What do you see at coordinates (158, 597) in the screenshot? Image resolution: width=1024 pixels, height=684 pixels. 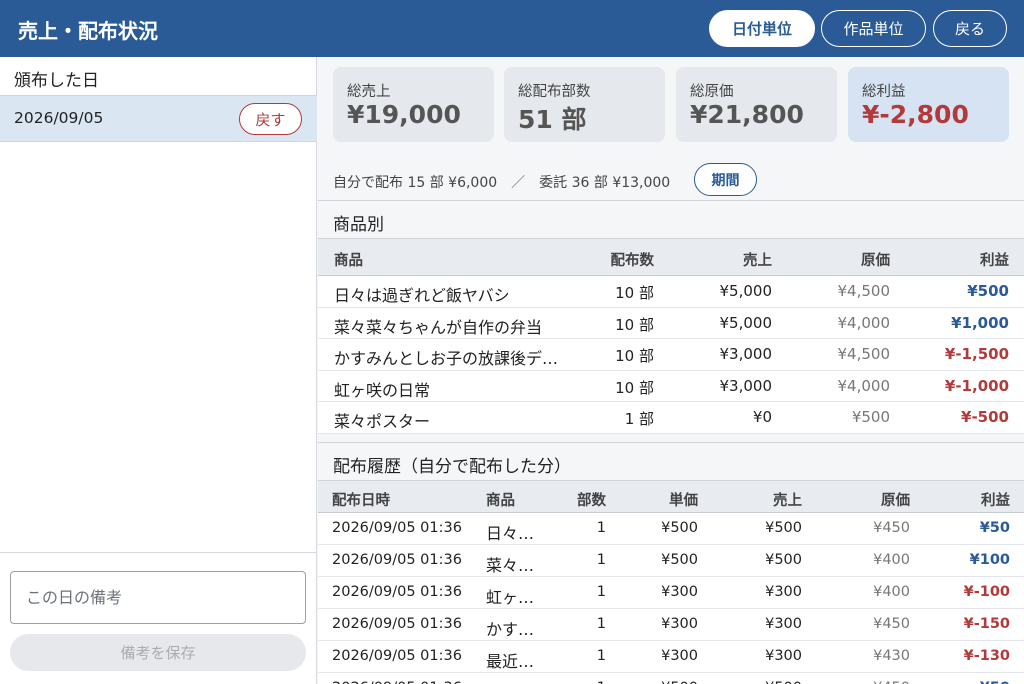 I see `memo-input` at bounding box center [158, 597].